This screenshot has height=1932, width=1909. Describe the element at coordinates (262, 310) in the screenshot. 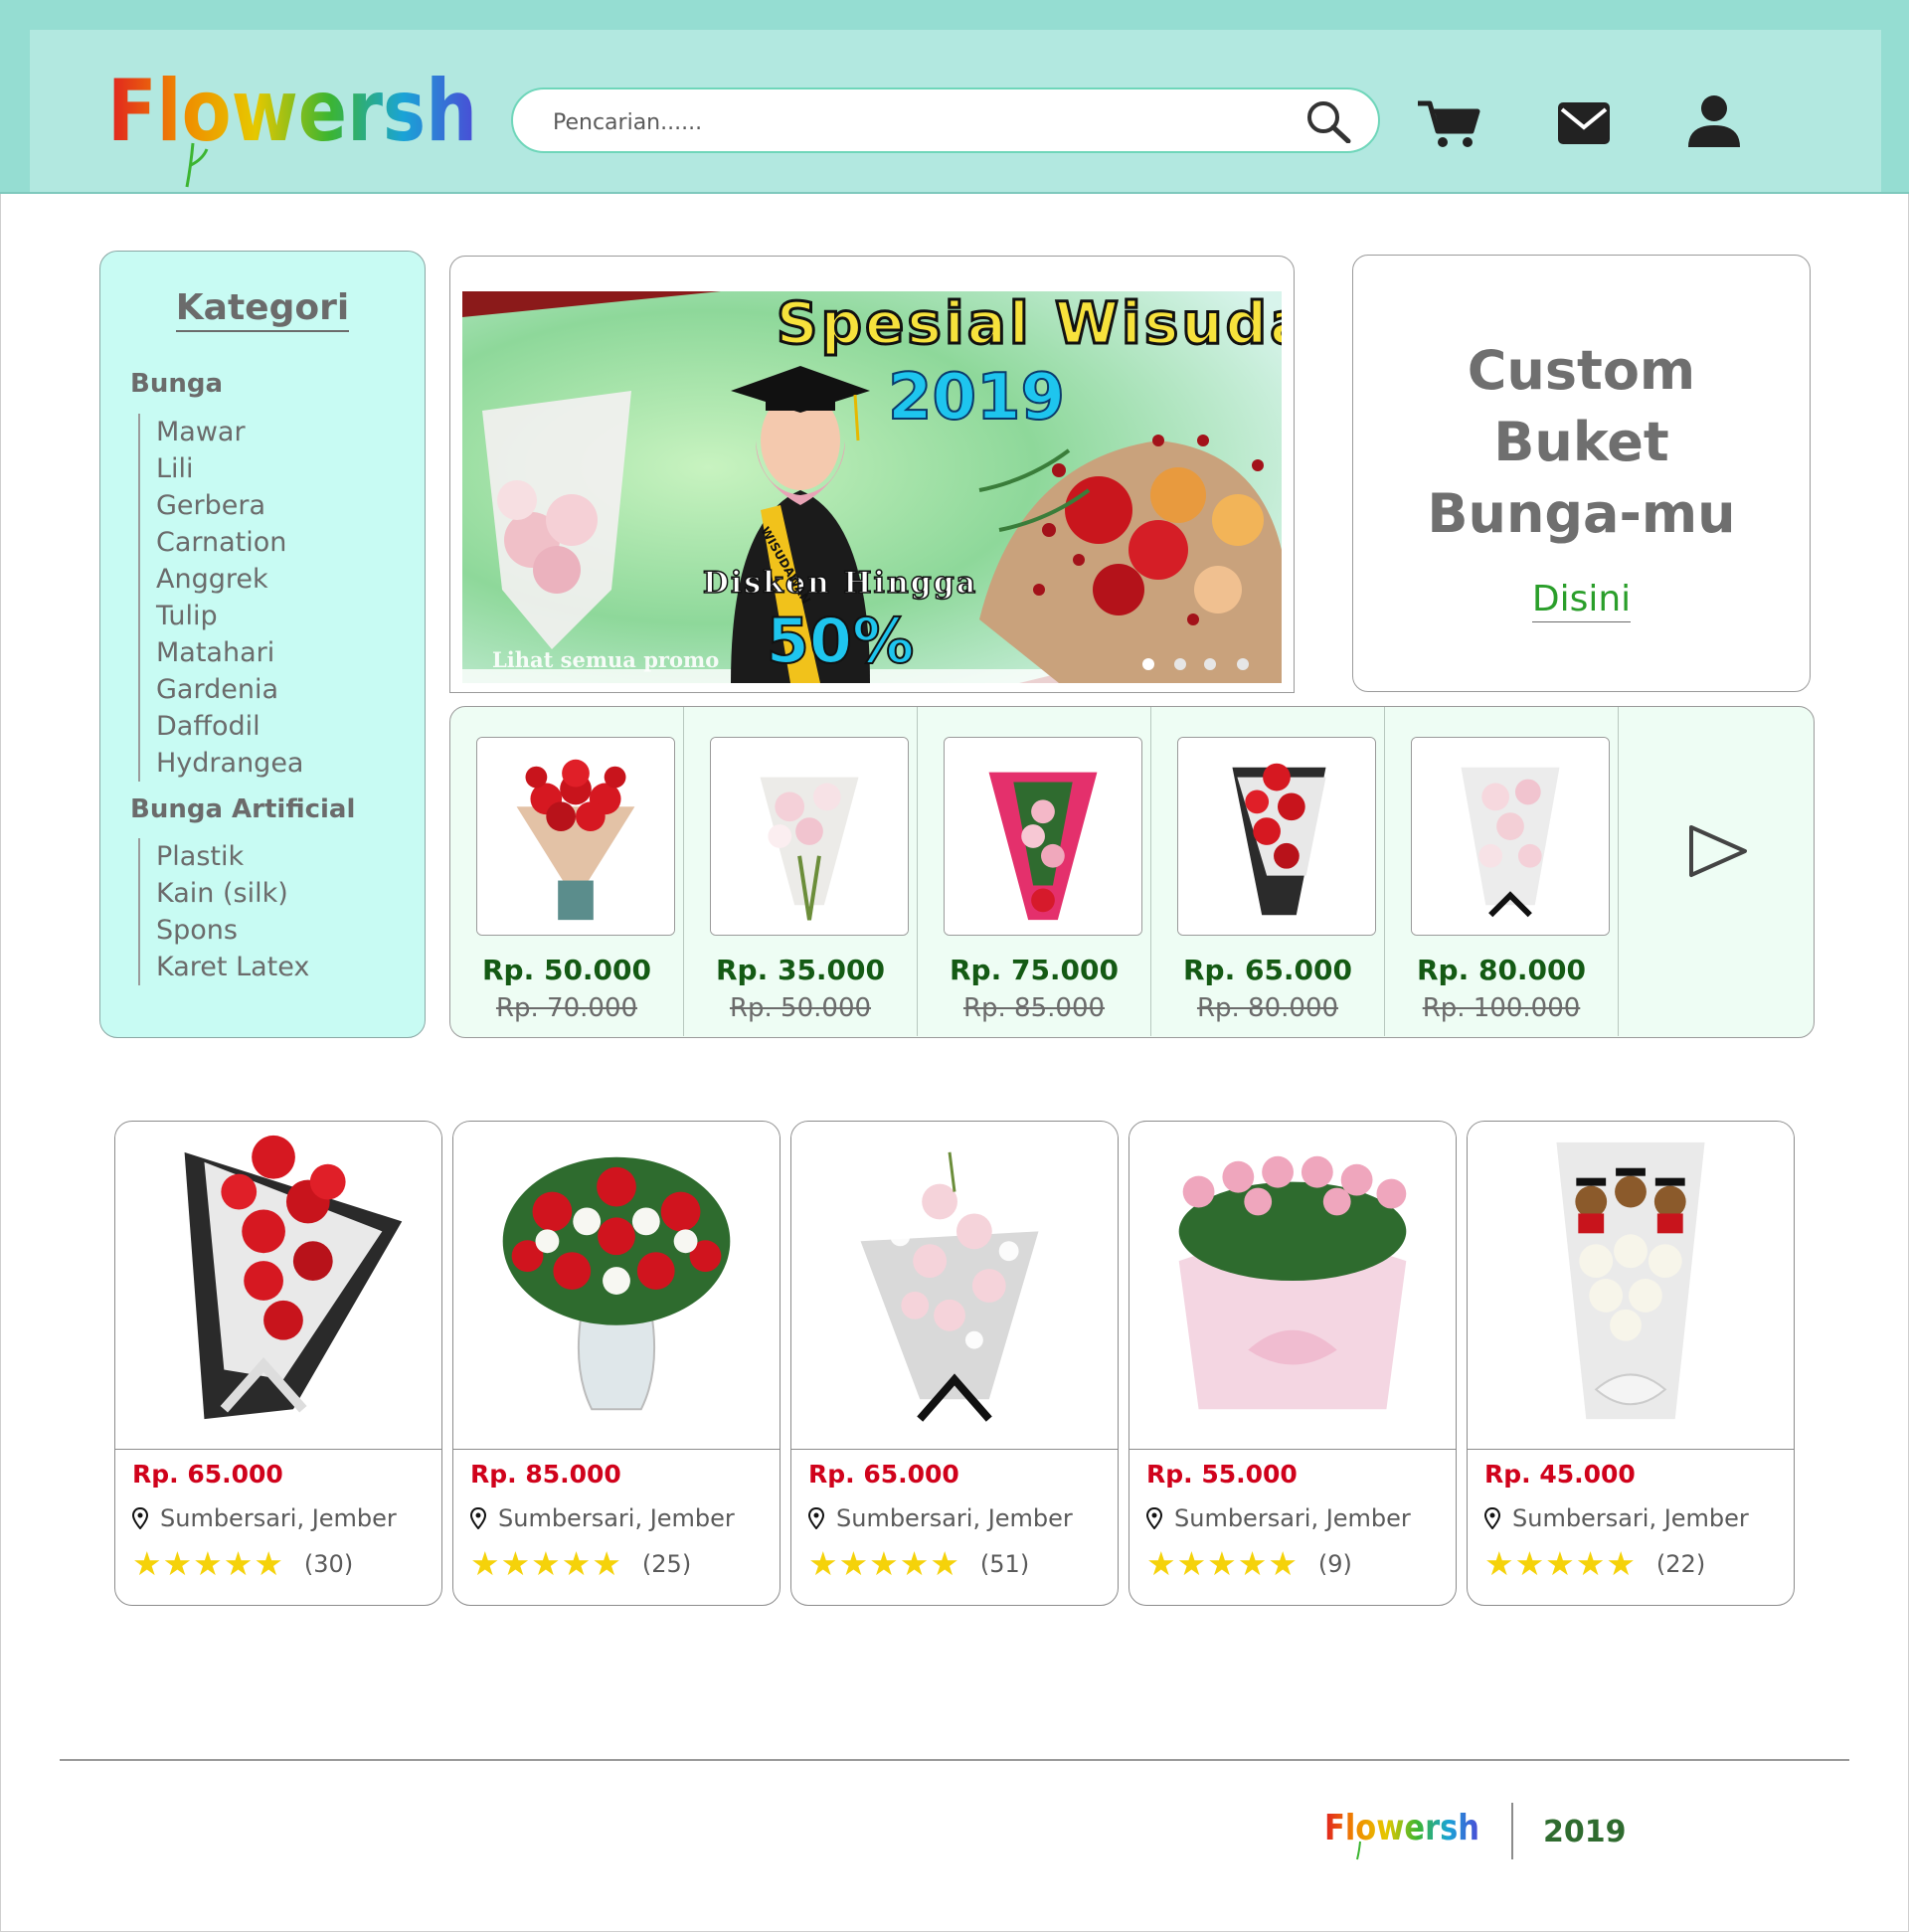

I see `category-title: Kategori` at that location.